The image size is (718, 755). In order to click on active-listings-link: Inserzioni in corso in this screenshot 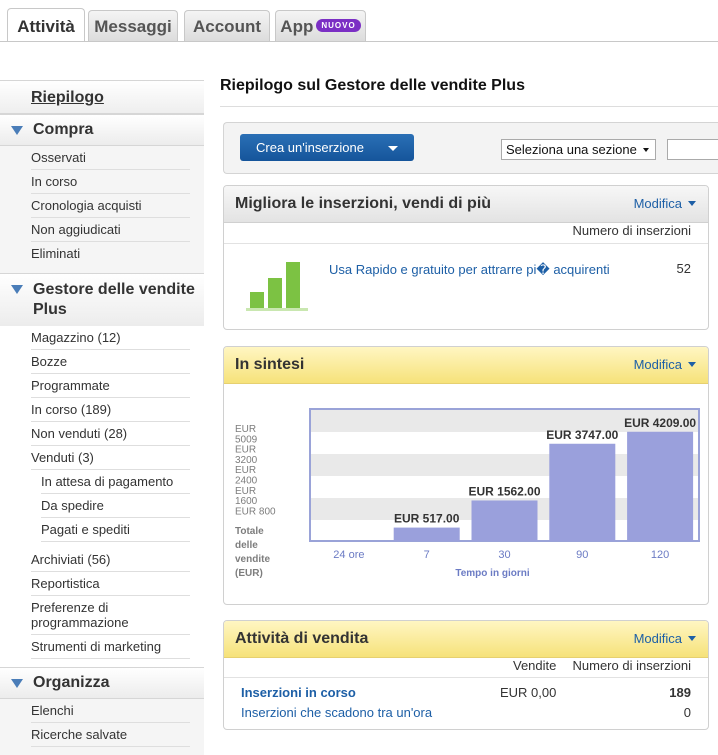, I will do `click(298, 692)`.